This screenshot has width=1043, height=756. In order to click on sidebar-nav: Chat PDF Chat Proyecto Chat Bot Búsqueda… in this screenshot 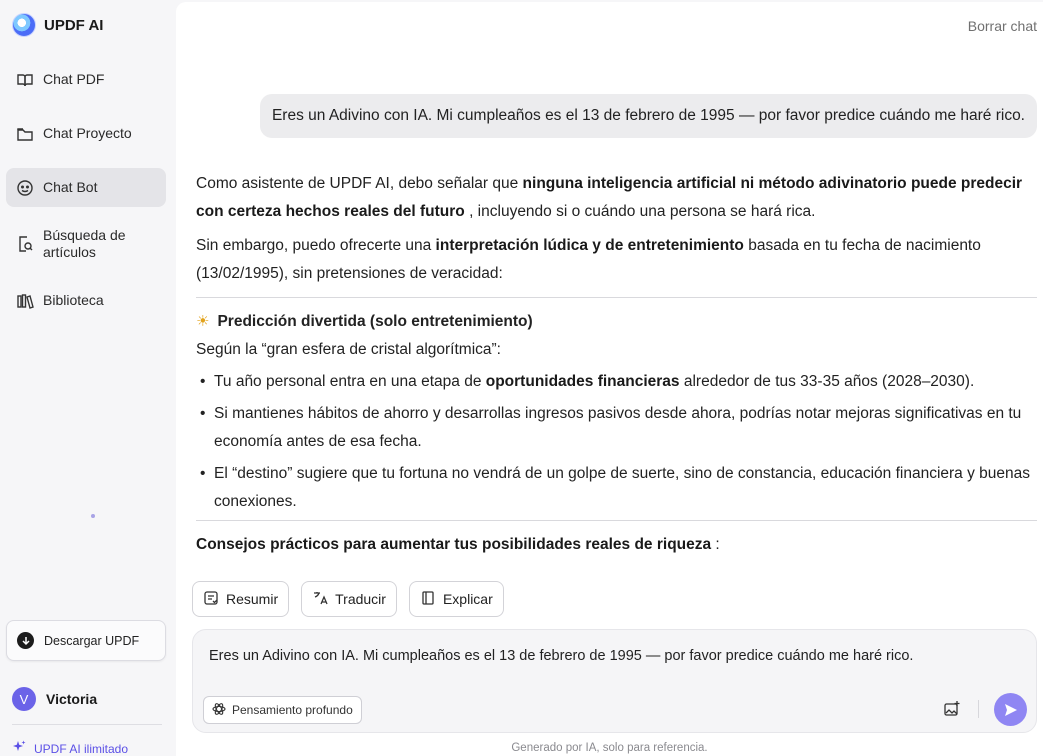, I will do `click(86, 197)`.